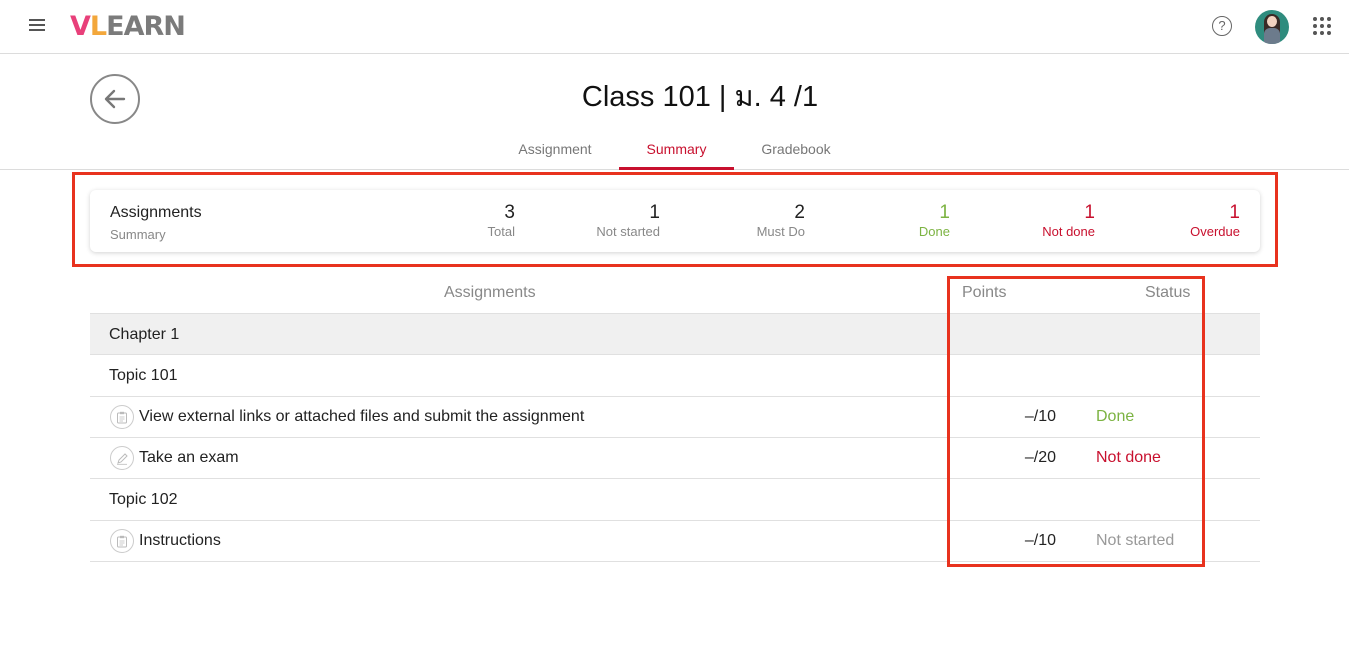  Describe the element at coordinates (138, 234) in the screenshot. I see `summary-subtitle: Summary` at that location.